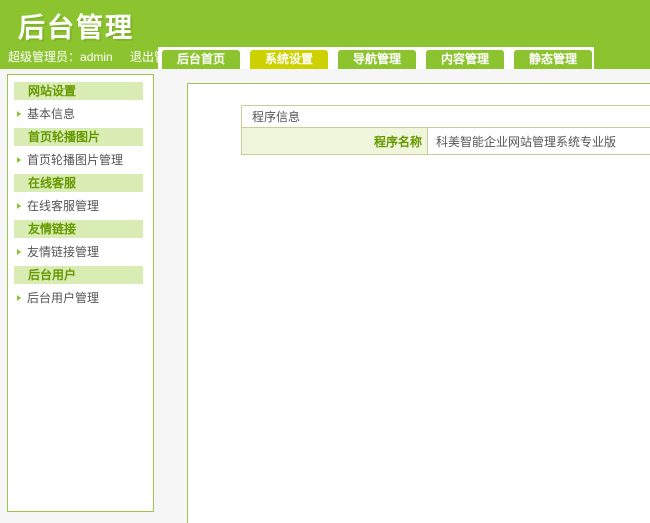 Image resolution: width=650 pixels, height=523 pixels. What do you see at coordinates (78, 275) in the screenshot?
I see `sidebar-section-backend-users: 后台用户` at bounding box center [78, 275].